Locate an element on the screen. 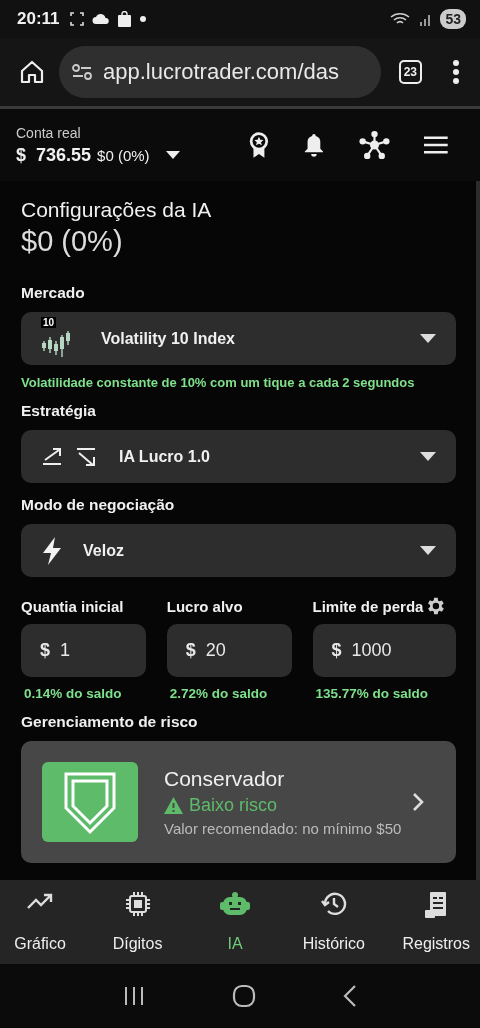 The width and height of the screenshot is (480, 1028). market-description: Volatilidade constante de 10% com um tique a cada 2 segundos is located at coordinates (218, 382).